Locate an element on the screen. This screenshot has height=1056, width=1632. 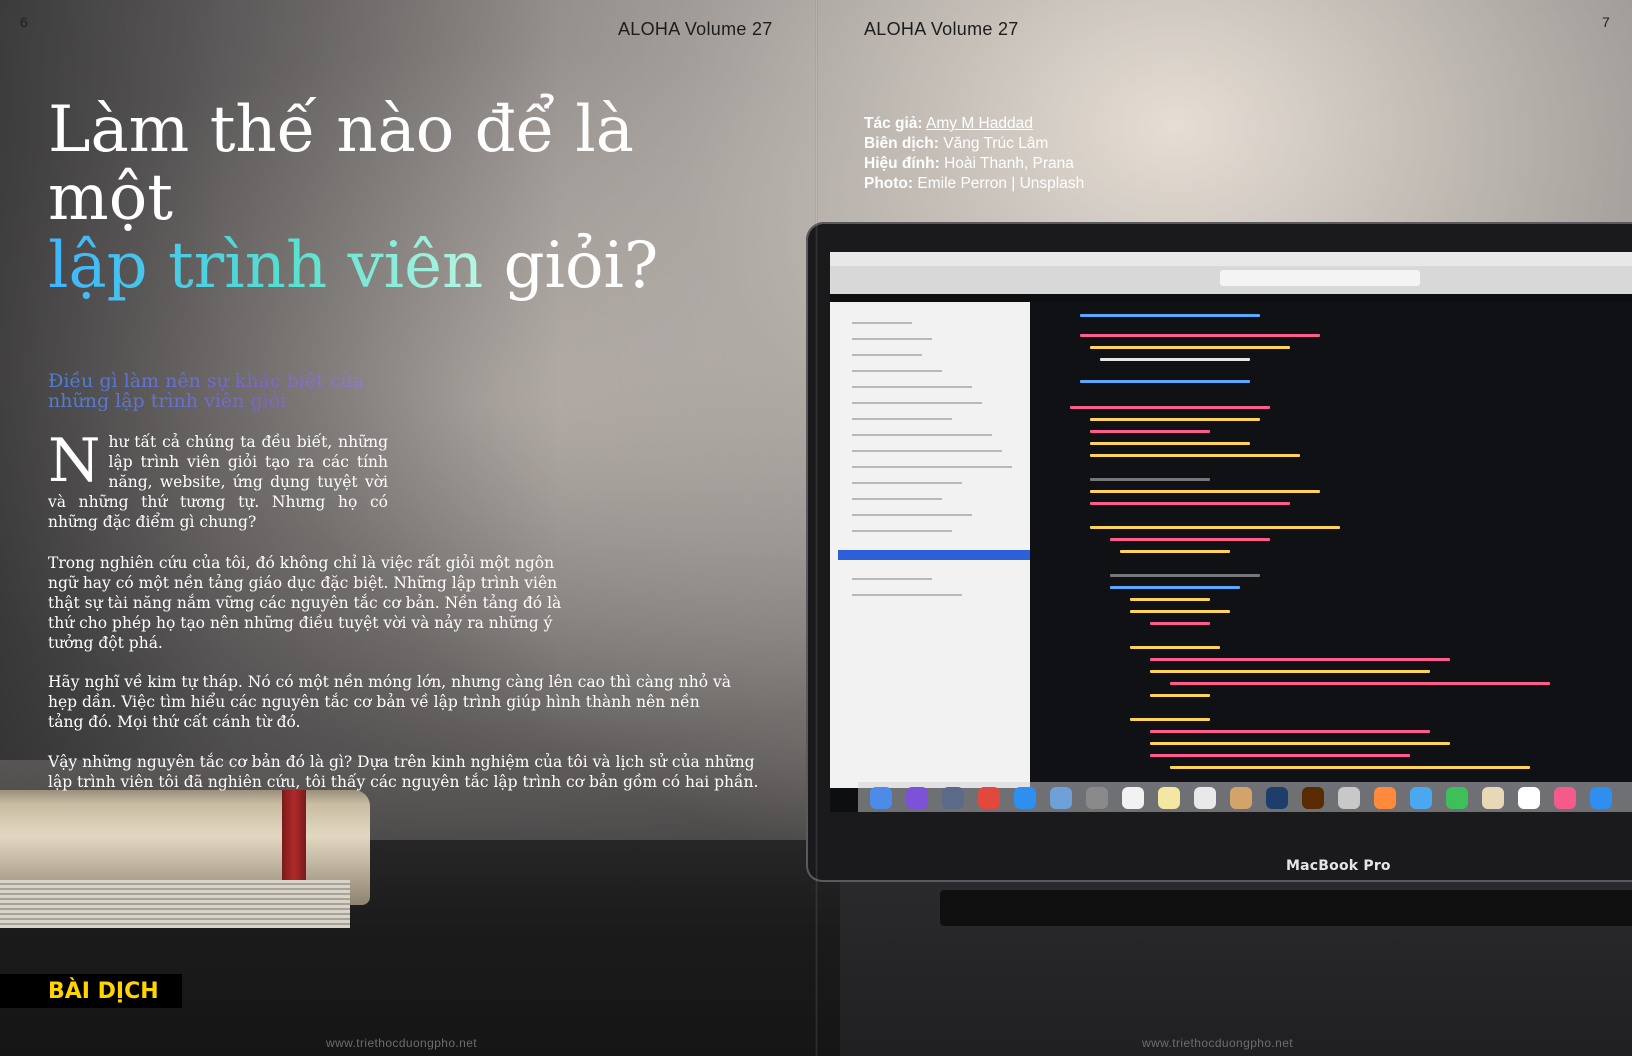
drop-cap: N is located at coordinates (74, 461).